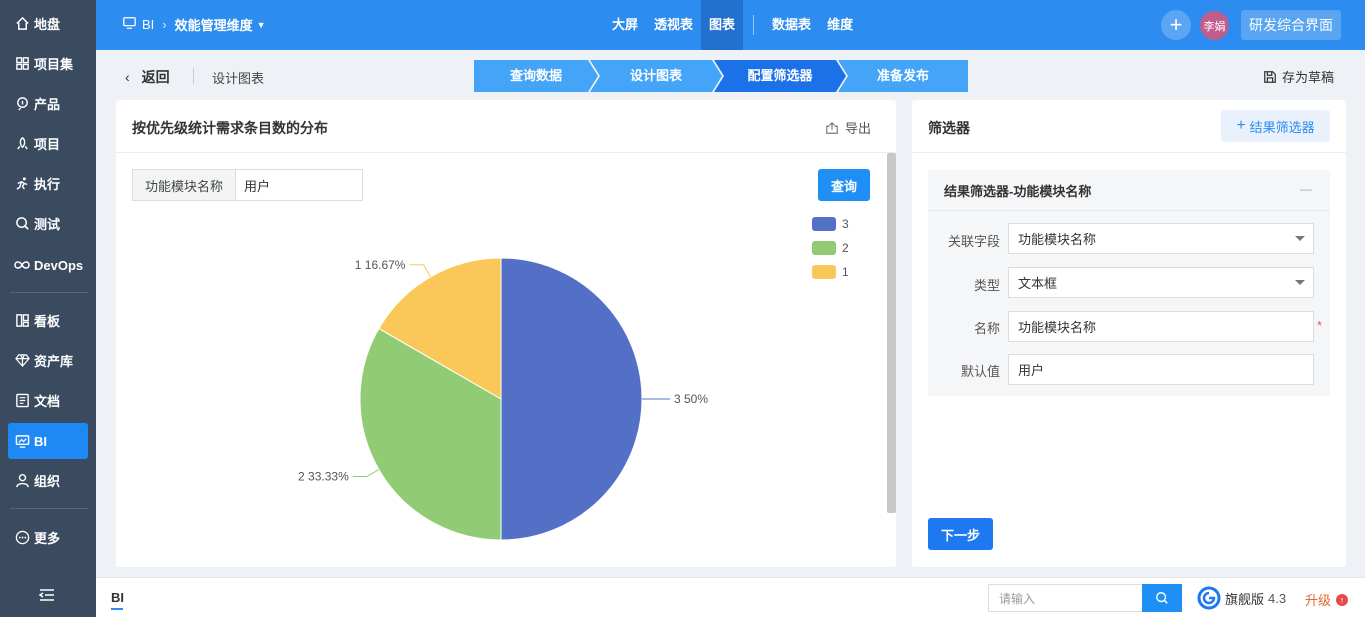  What do you see at coordinates (323, 477) in the screenshot?
I see `pie-label-2: 2 33.33%` at bounding box center [323, 477].